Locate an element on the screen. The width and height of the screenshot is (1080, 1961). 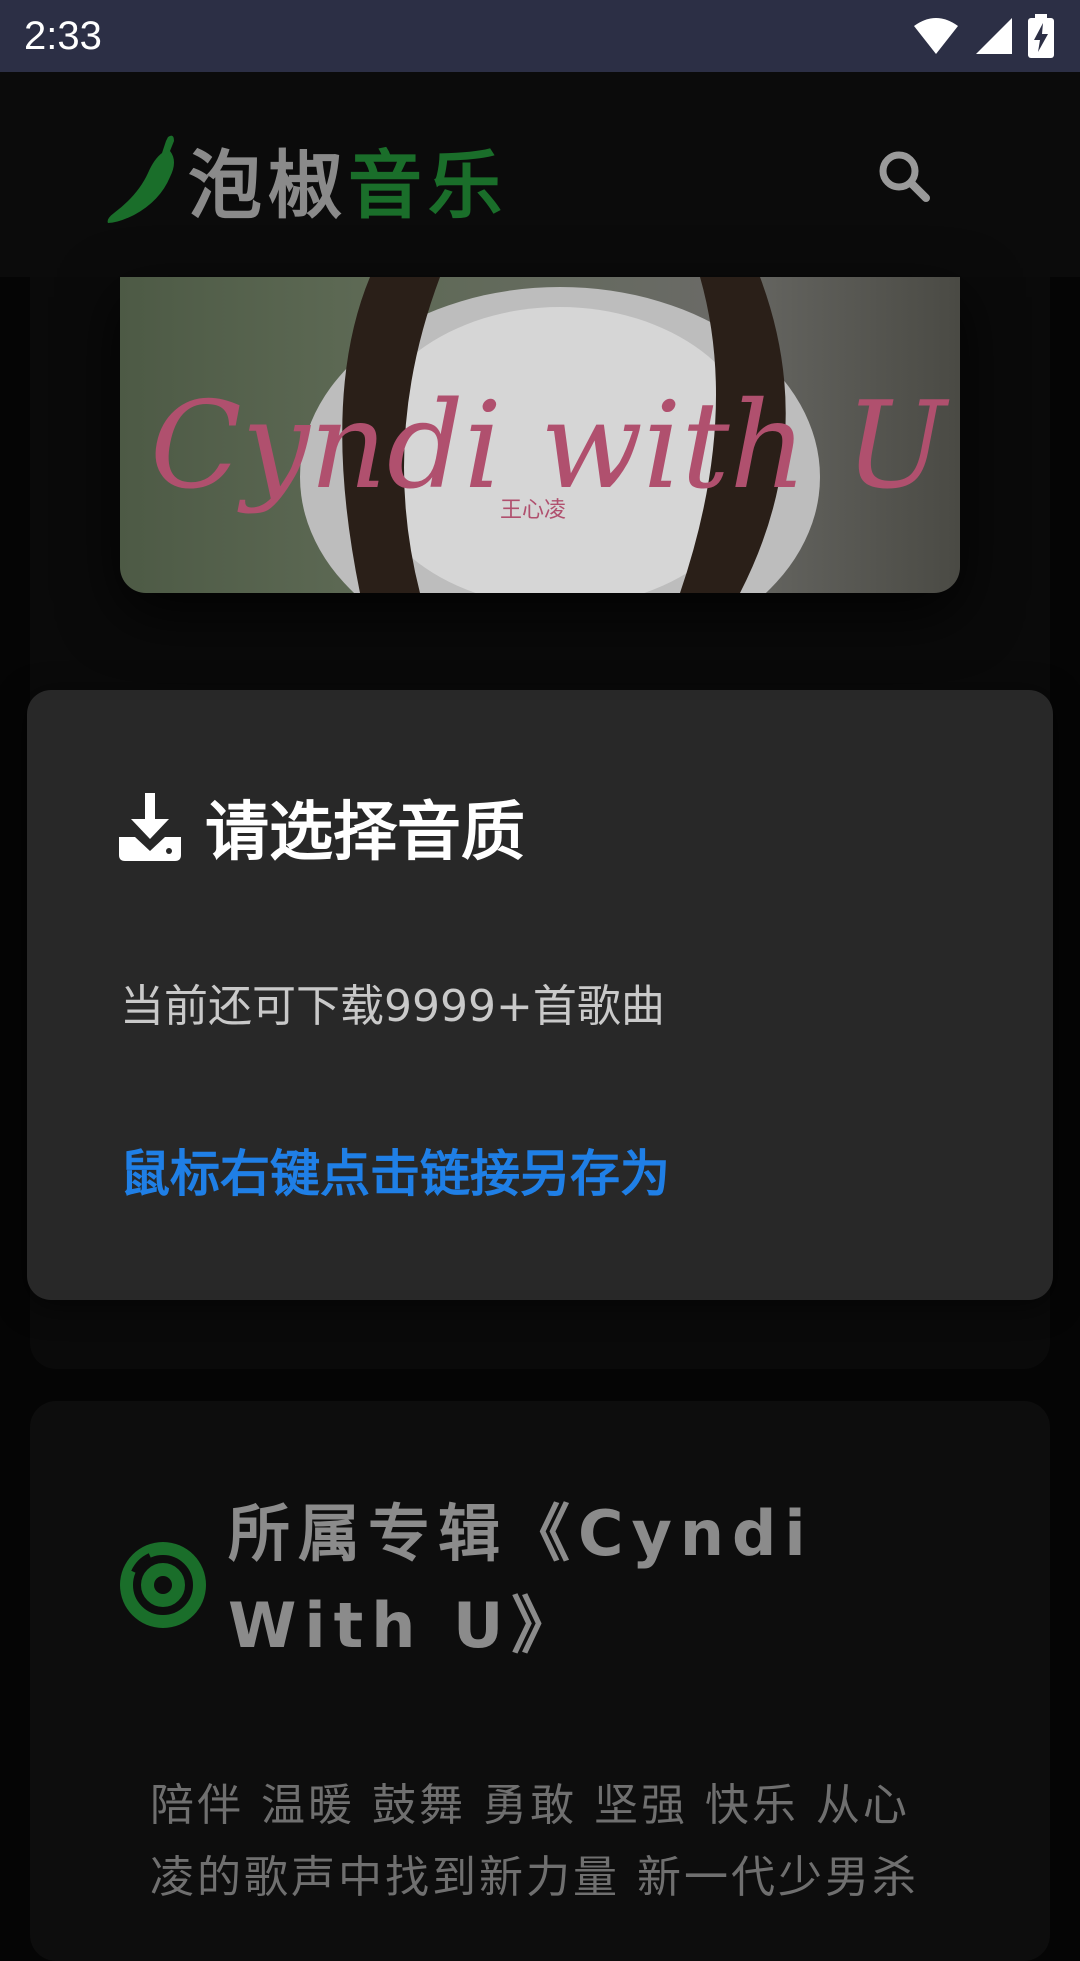
disc-icon is located at coordinates (163, 1585).